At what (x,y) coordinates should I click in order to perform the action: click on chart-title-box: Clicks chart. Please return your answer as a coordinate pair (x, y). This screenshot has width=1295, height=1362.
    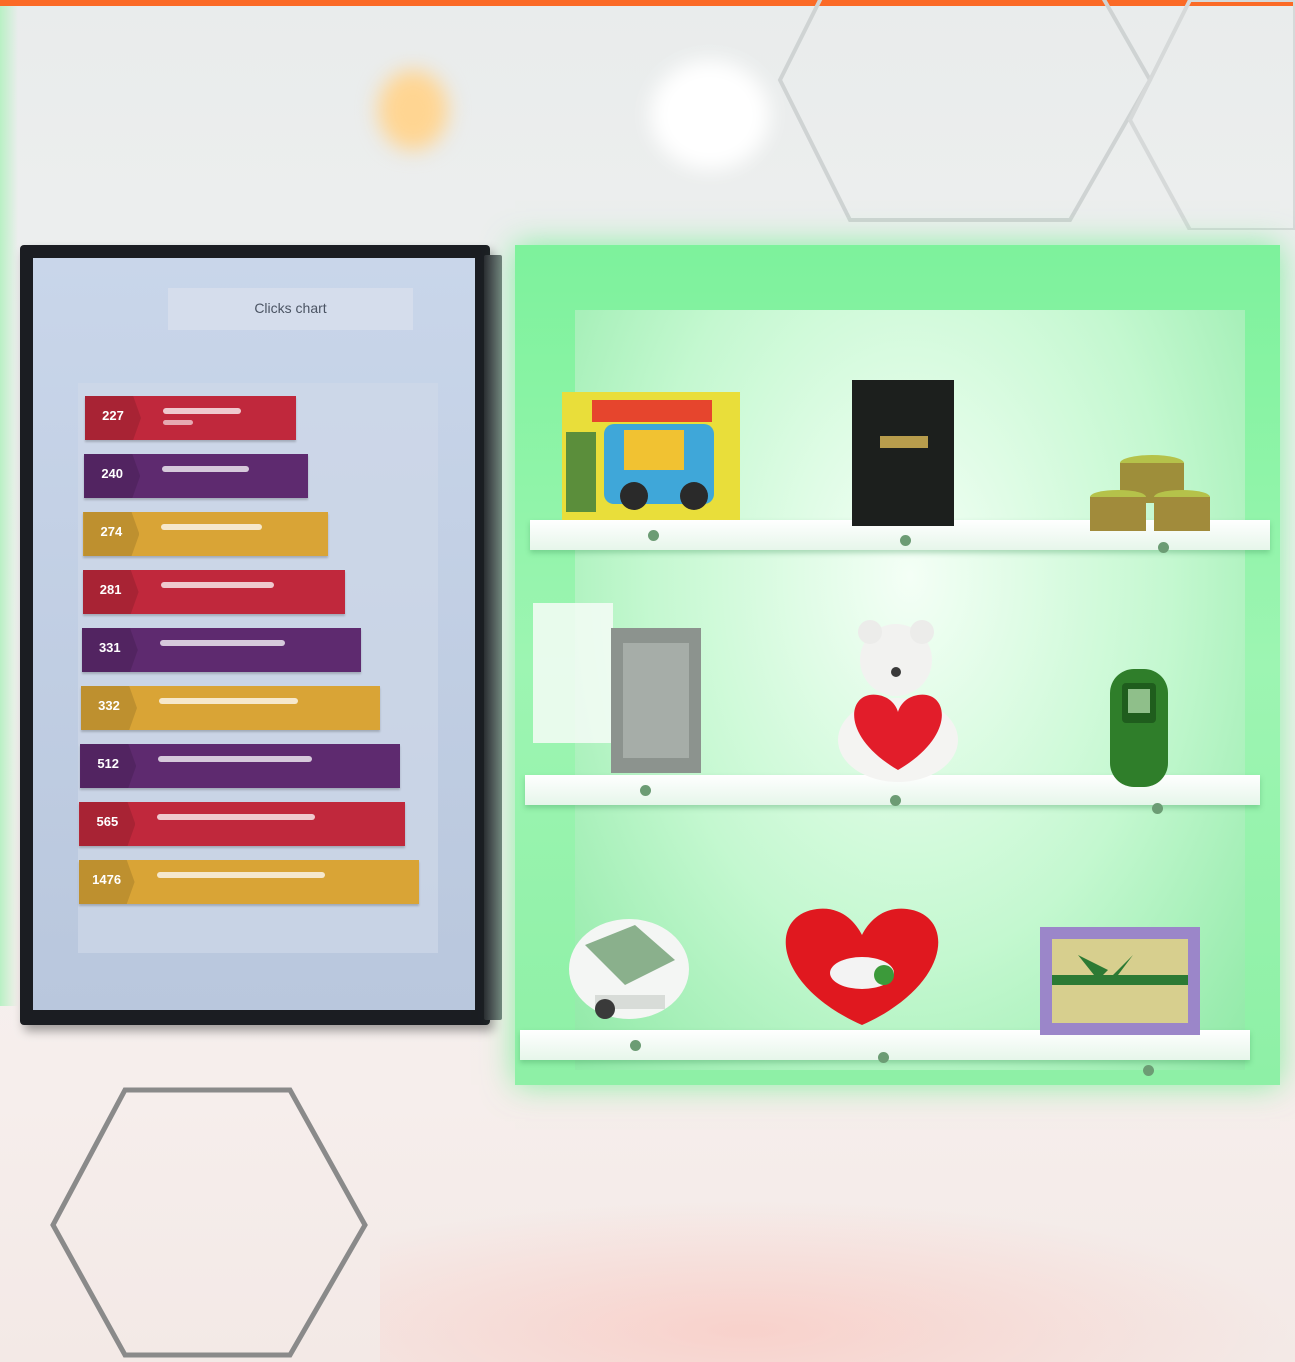
    Looking at the image, I should click on (290, 309).